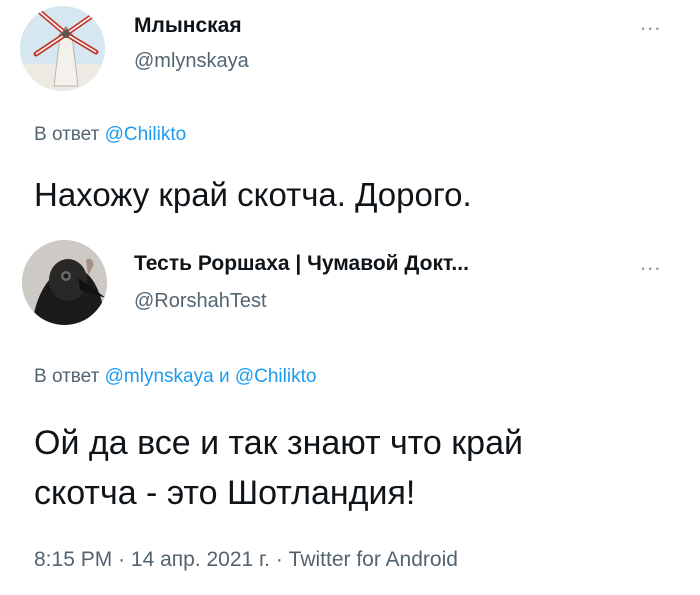 The width and height of the screenshot is (700, 595). Describe the element at coordinates (200, 301) in the screenshot. I see `user-handle: @RorshahTest` at that location.